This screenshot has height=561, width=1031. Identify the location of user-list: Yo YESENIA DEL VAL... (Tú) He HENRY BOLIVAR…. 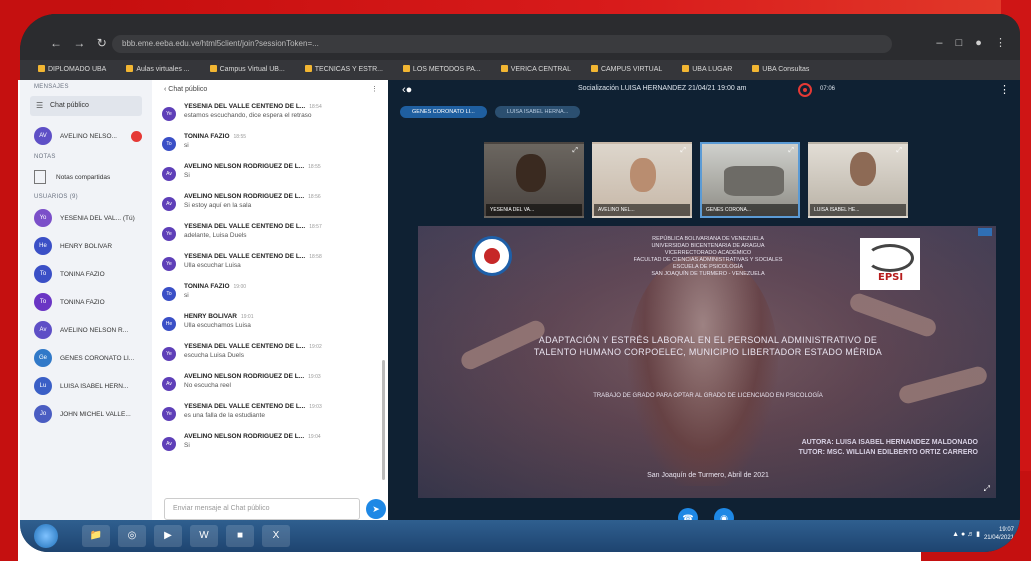
(86, 316).